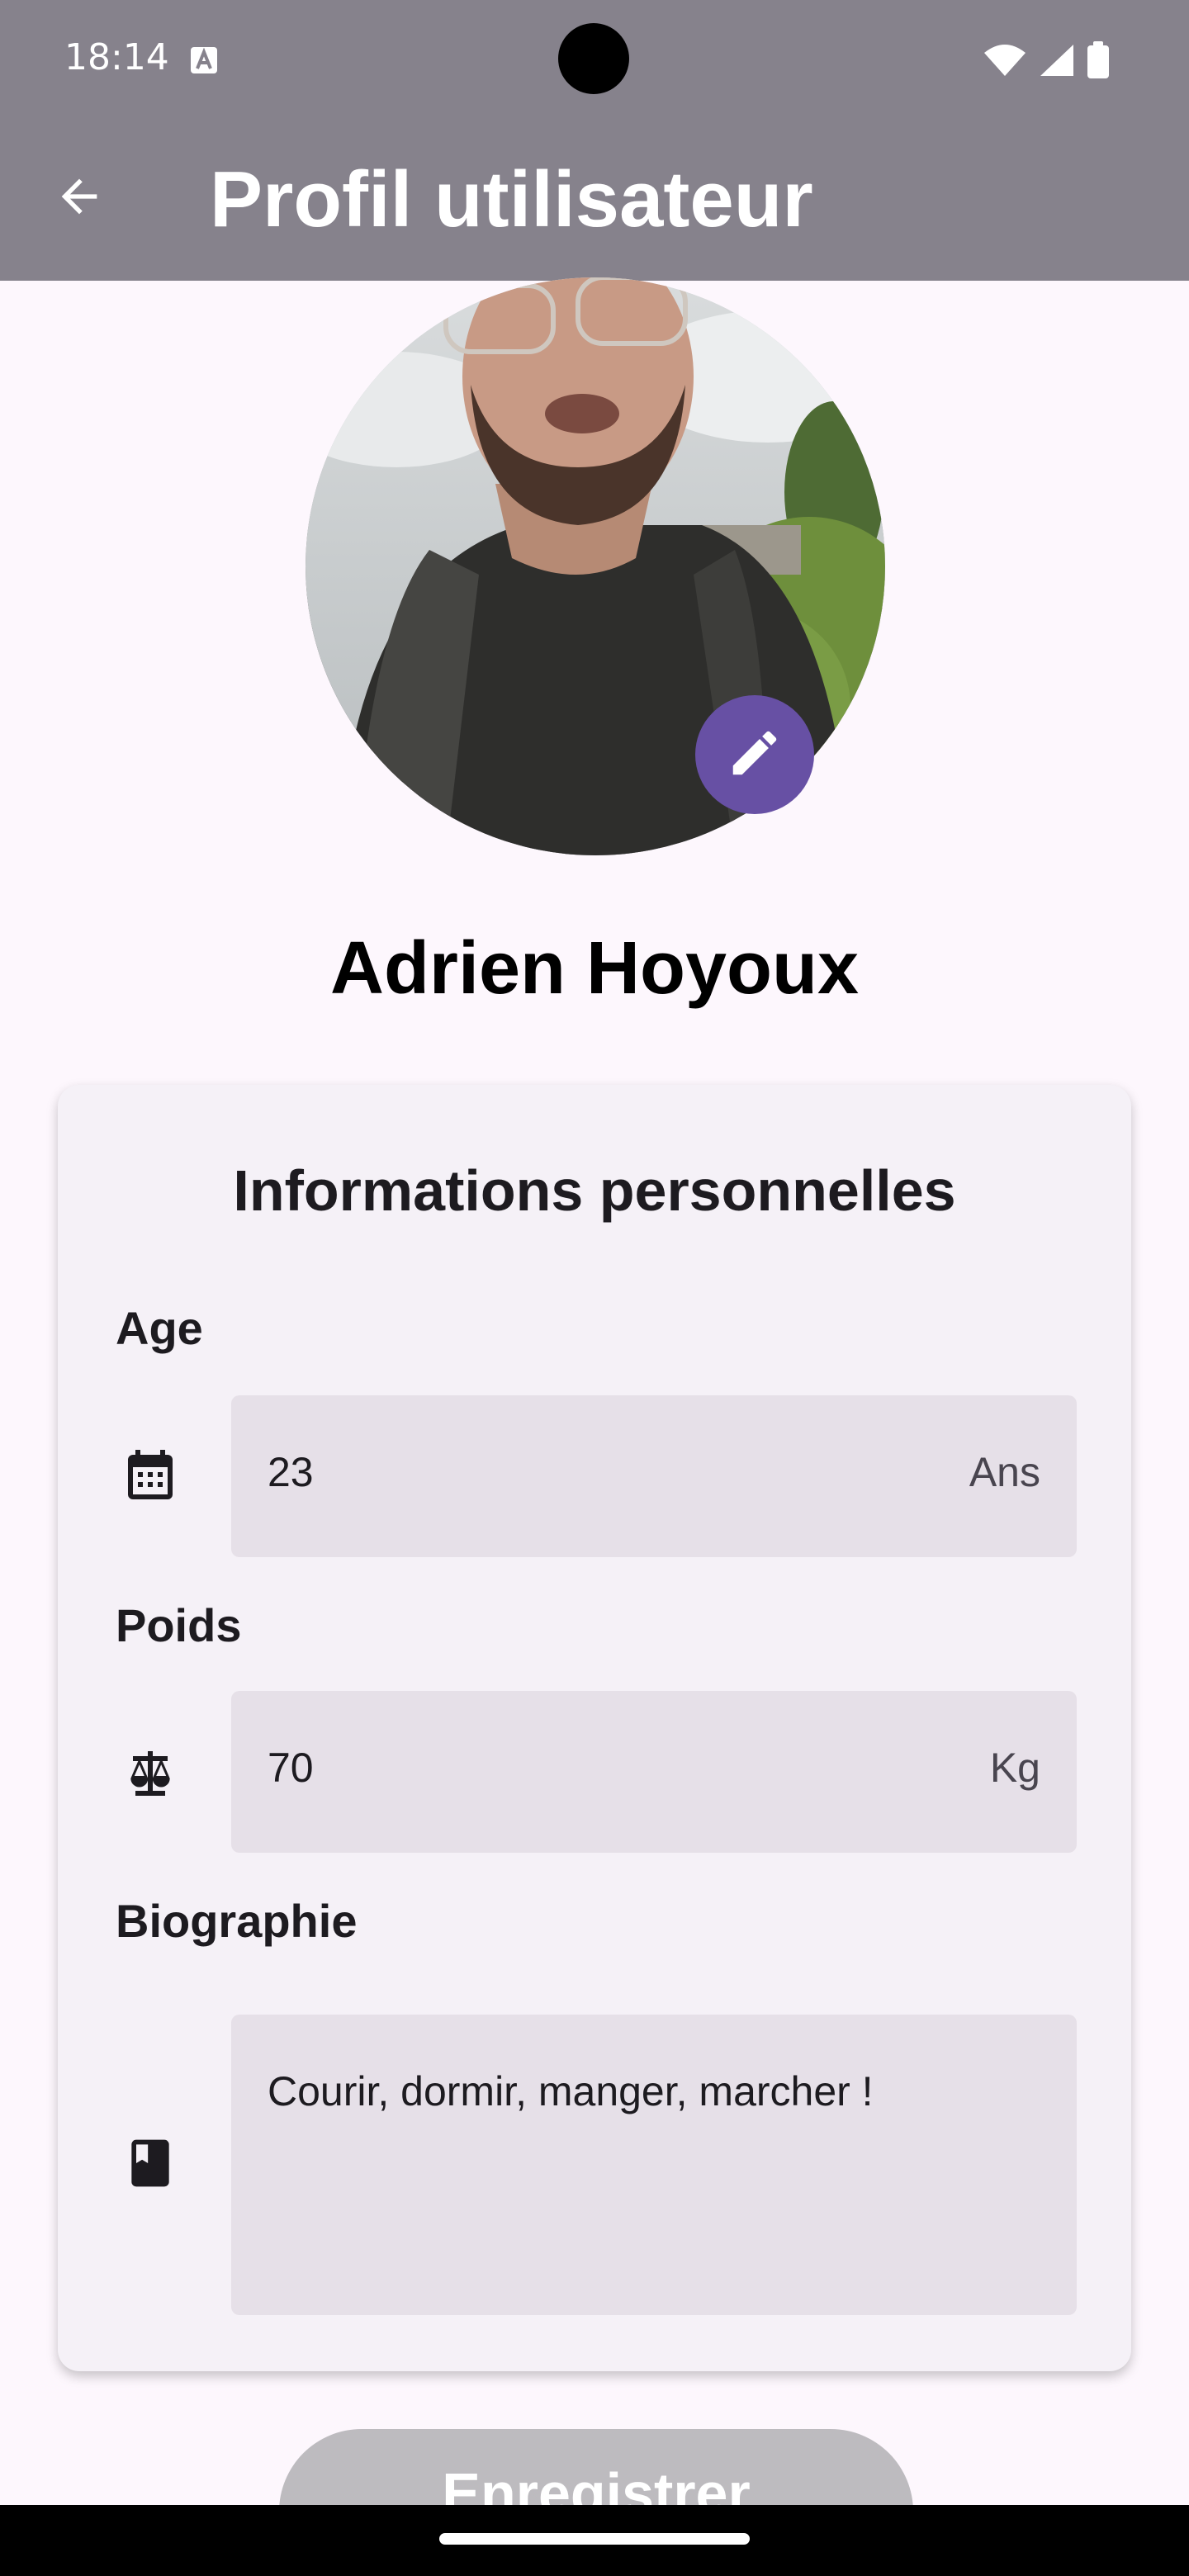 The height and width of the screenshot is (2576, 1189). Describe the element at coordinates (511, 199) in the screenshot. I see `page-title: Profil utilisateur` at that location.